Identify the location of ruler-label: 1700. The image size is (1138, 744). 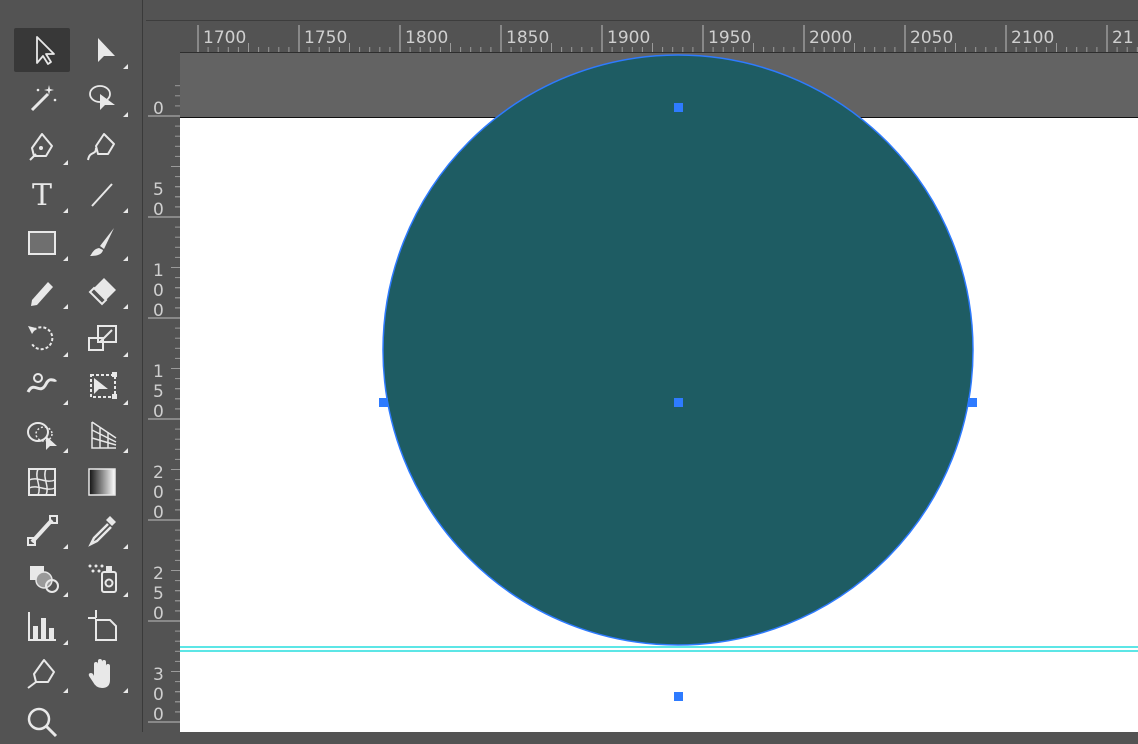
(224, 38).